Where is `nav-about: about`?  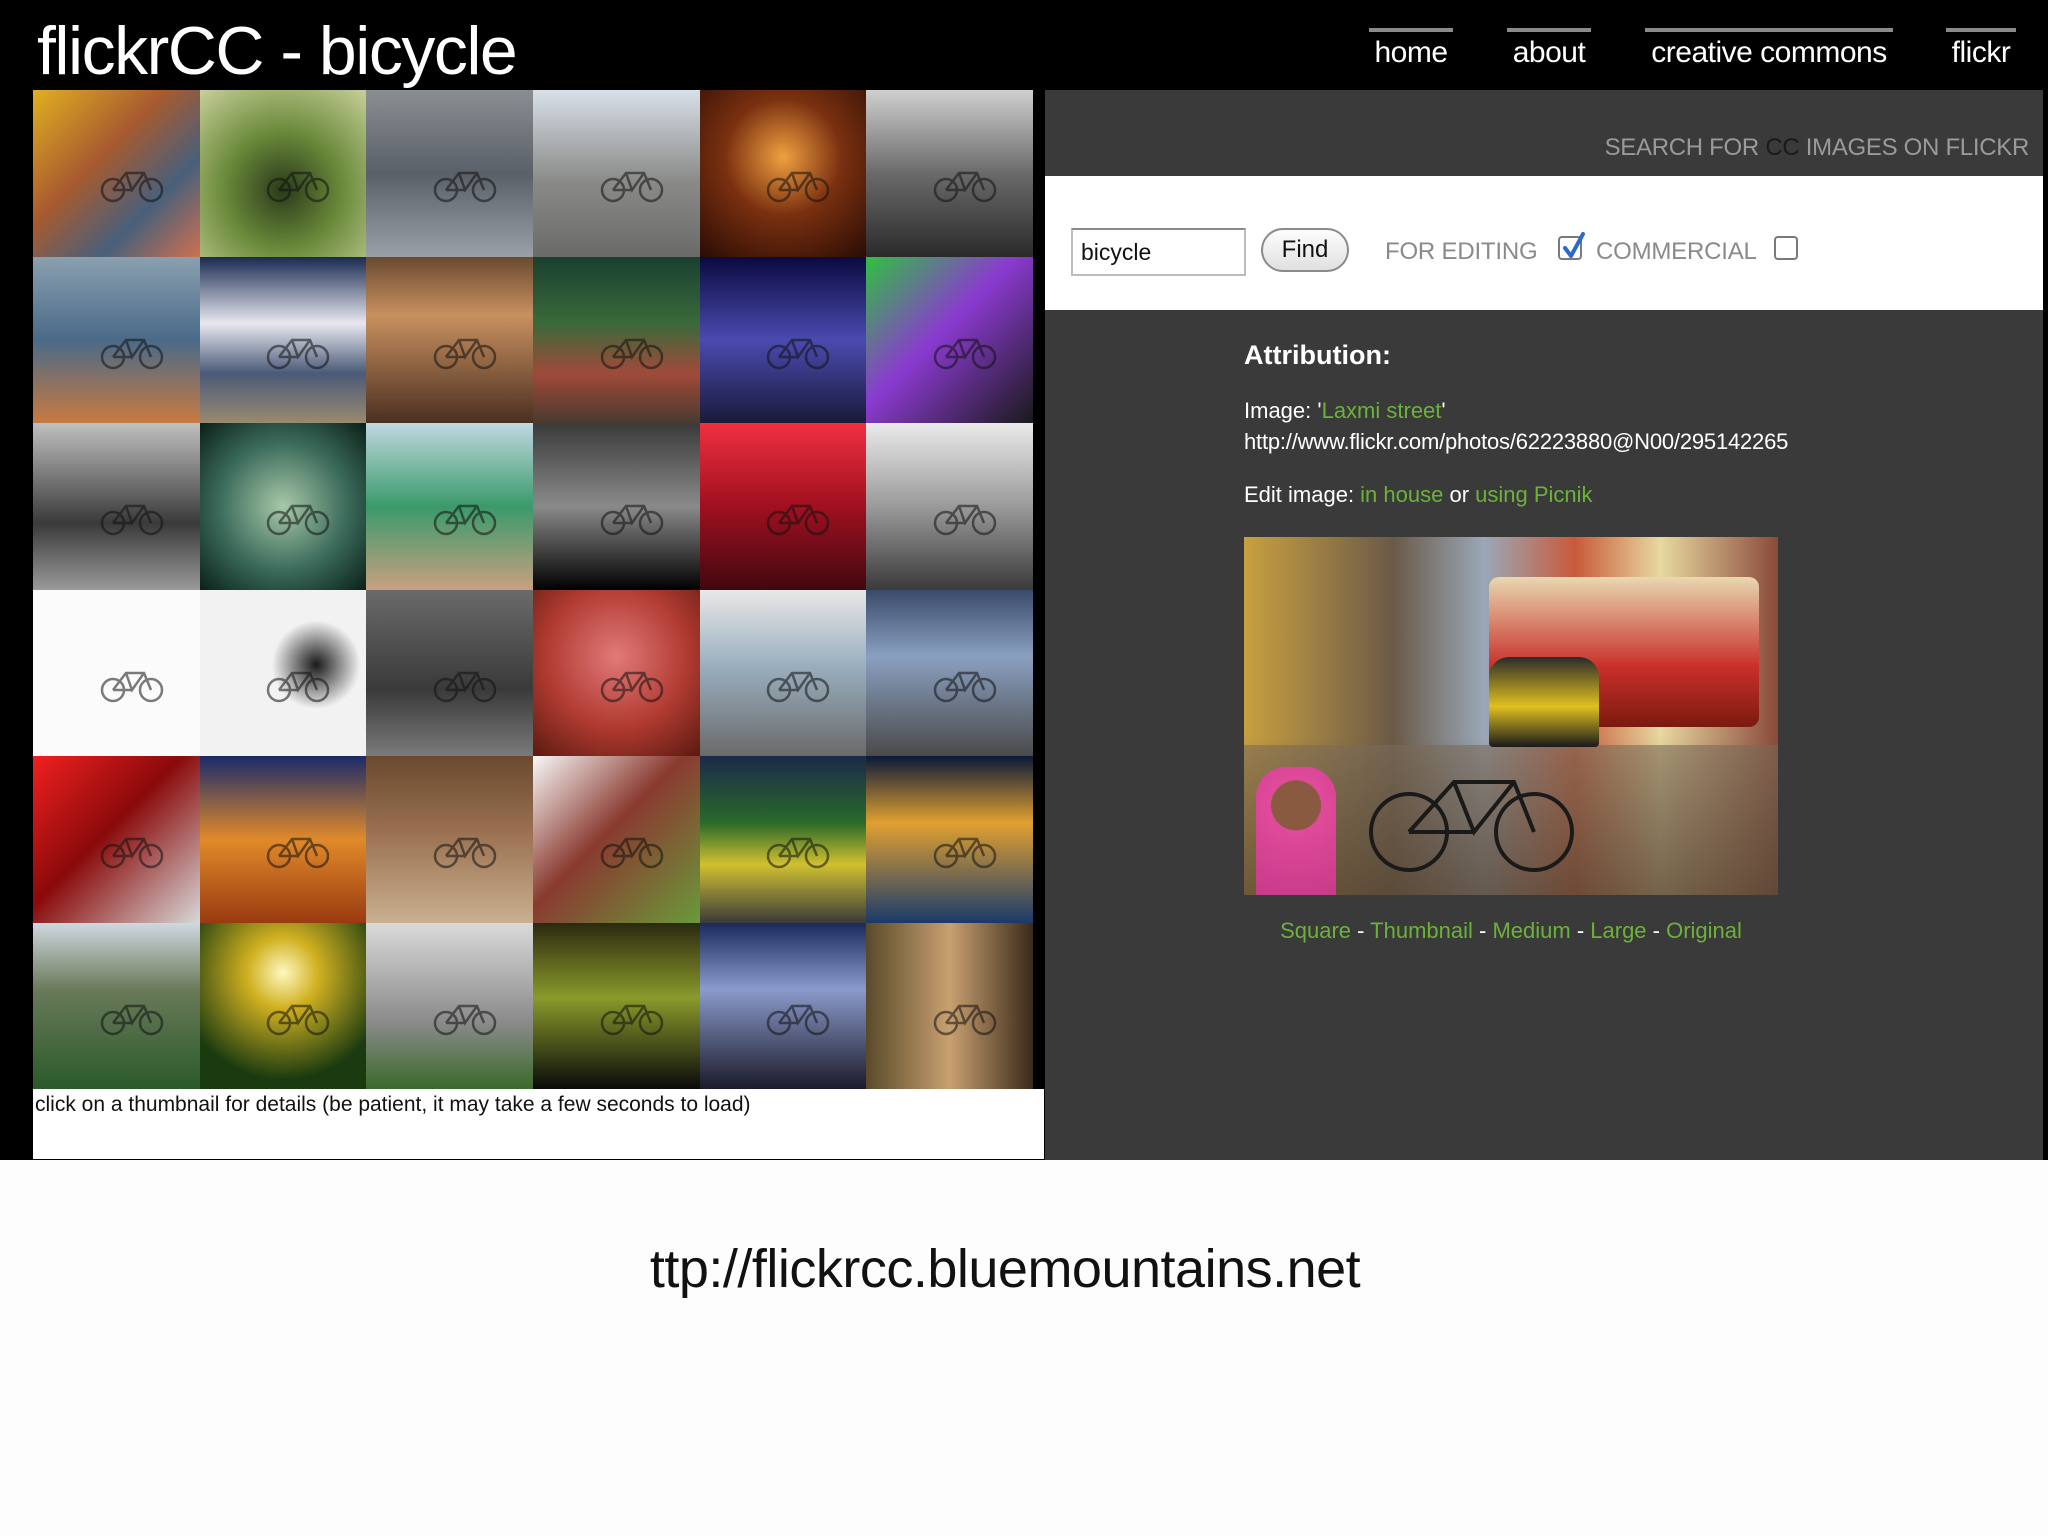 nav-about: about is located at coordinates (1549, 53).